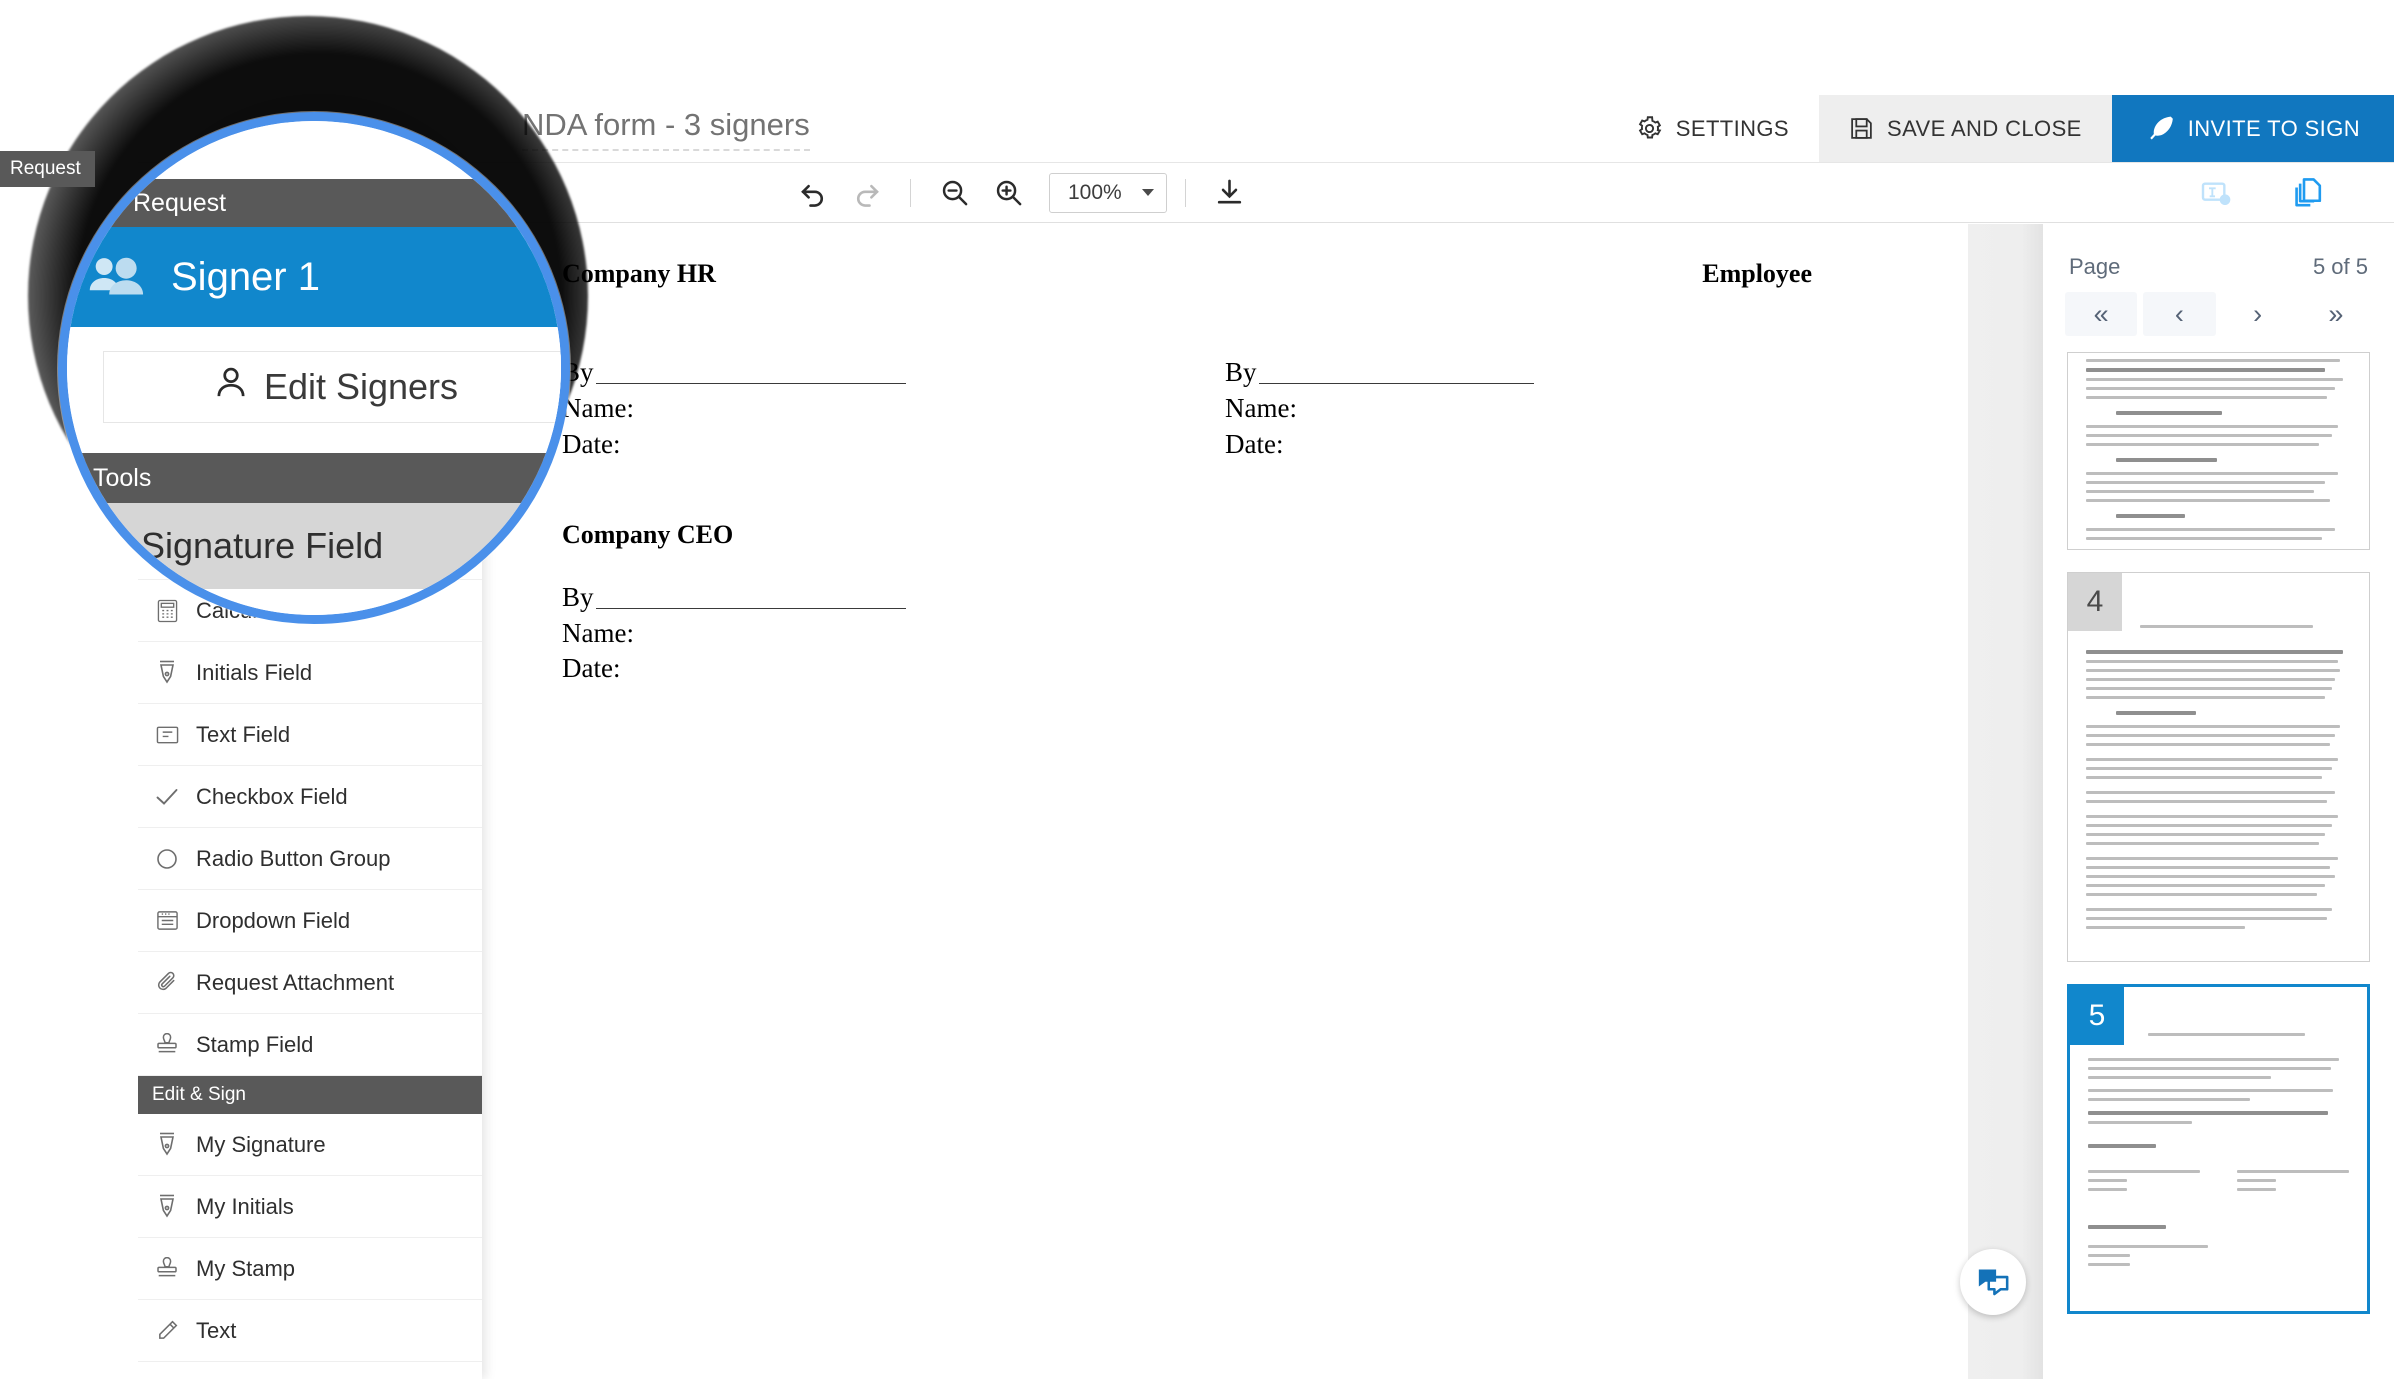 The width and height of the screenshot is (2394, 1379). What do you see at coordinates (314, 478) in the screenshot?
I see `magnified-section-tools: Tools` at bounding box center [314, 478].